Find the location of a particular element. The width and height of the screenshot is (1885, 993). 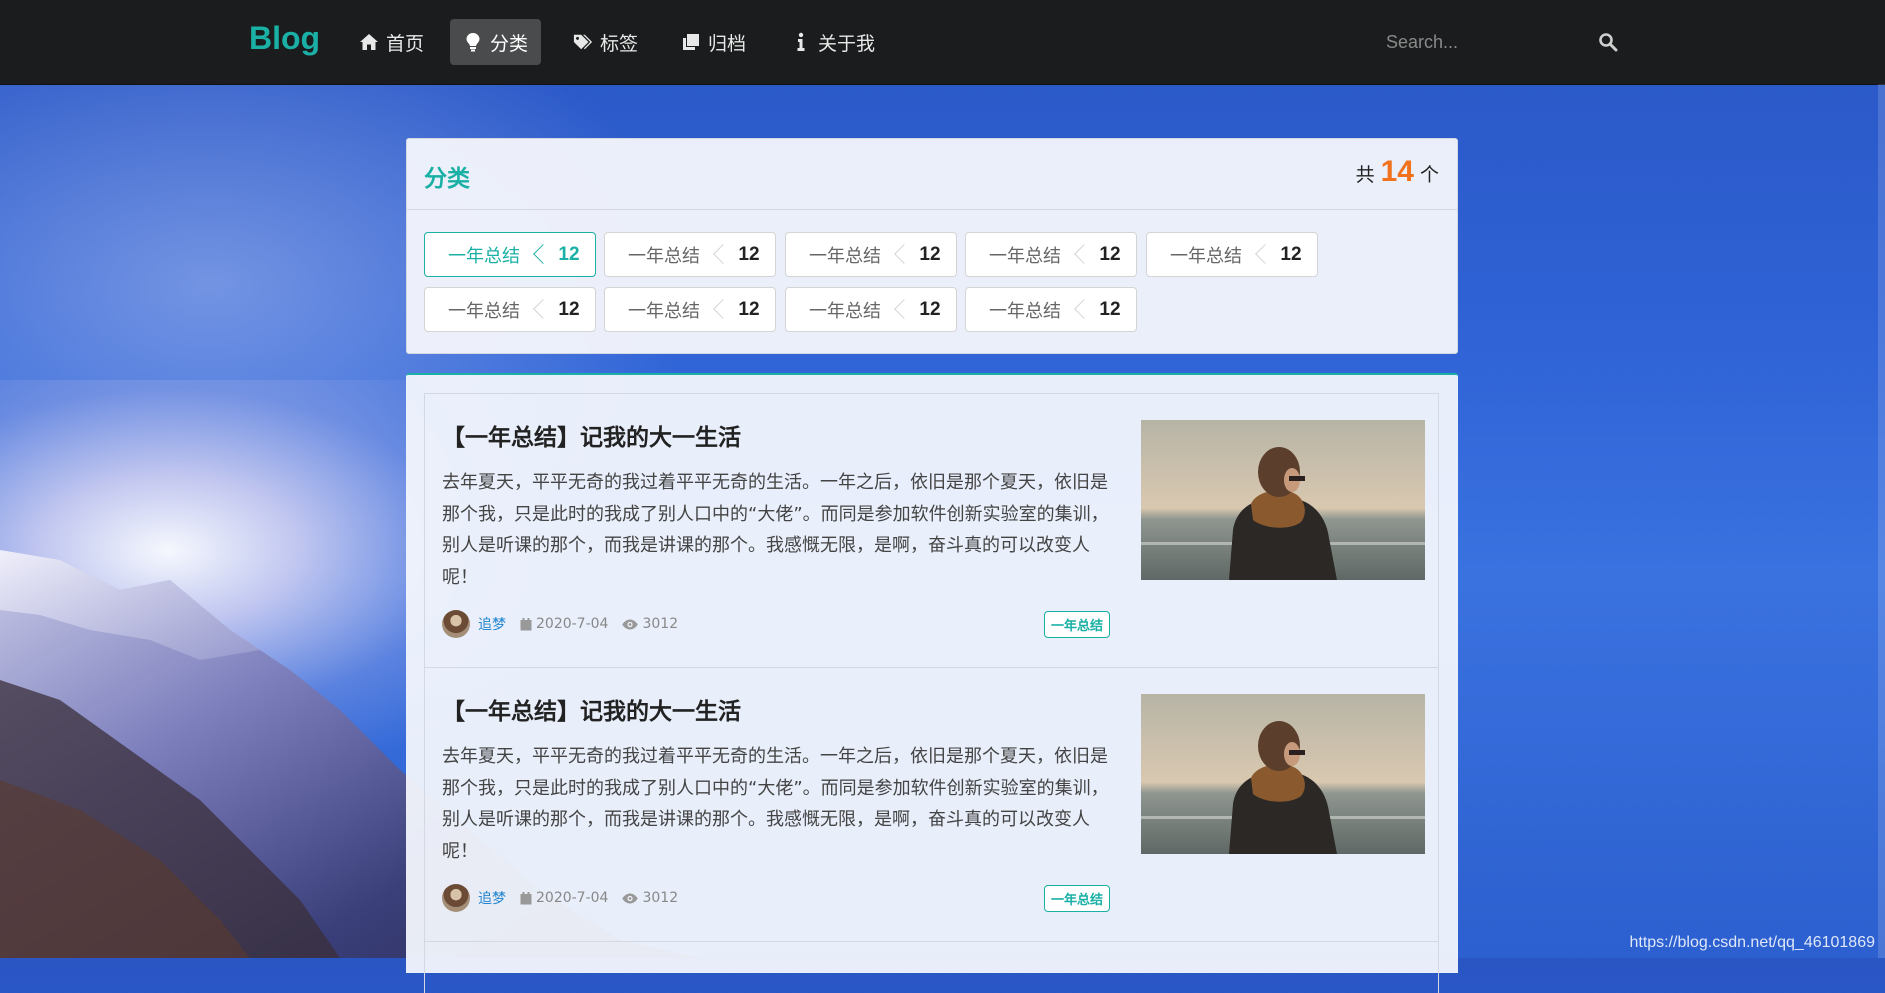

search-icon is located at coordinates (1608, 42).